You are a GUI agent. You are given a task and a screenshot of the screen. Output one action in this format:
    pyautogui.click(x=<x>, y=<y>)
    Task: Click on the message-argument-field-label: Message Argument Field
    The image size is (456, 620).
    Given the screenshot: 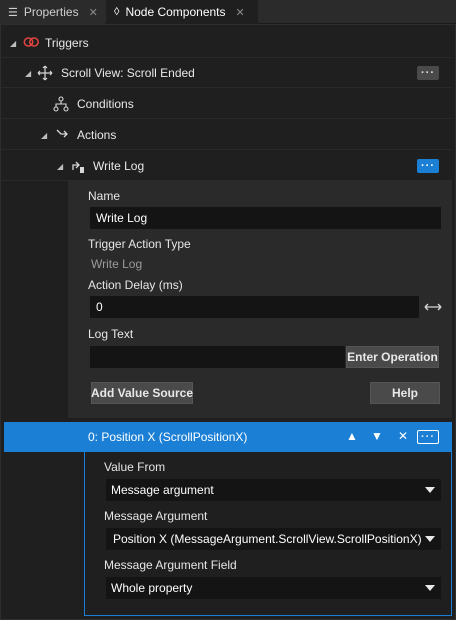 What is the action you would take?
    pyautogui.click(x=170, y=565)
    